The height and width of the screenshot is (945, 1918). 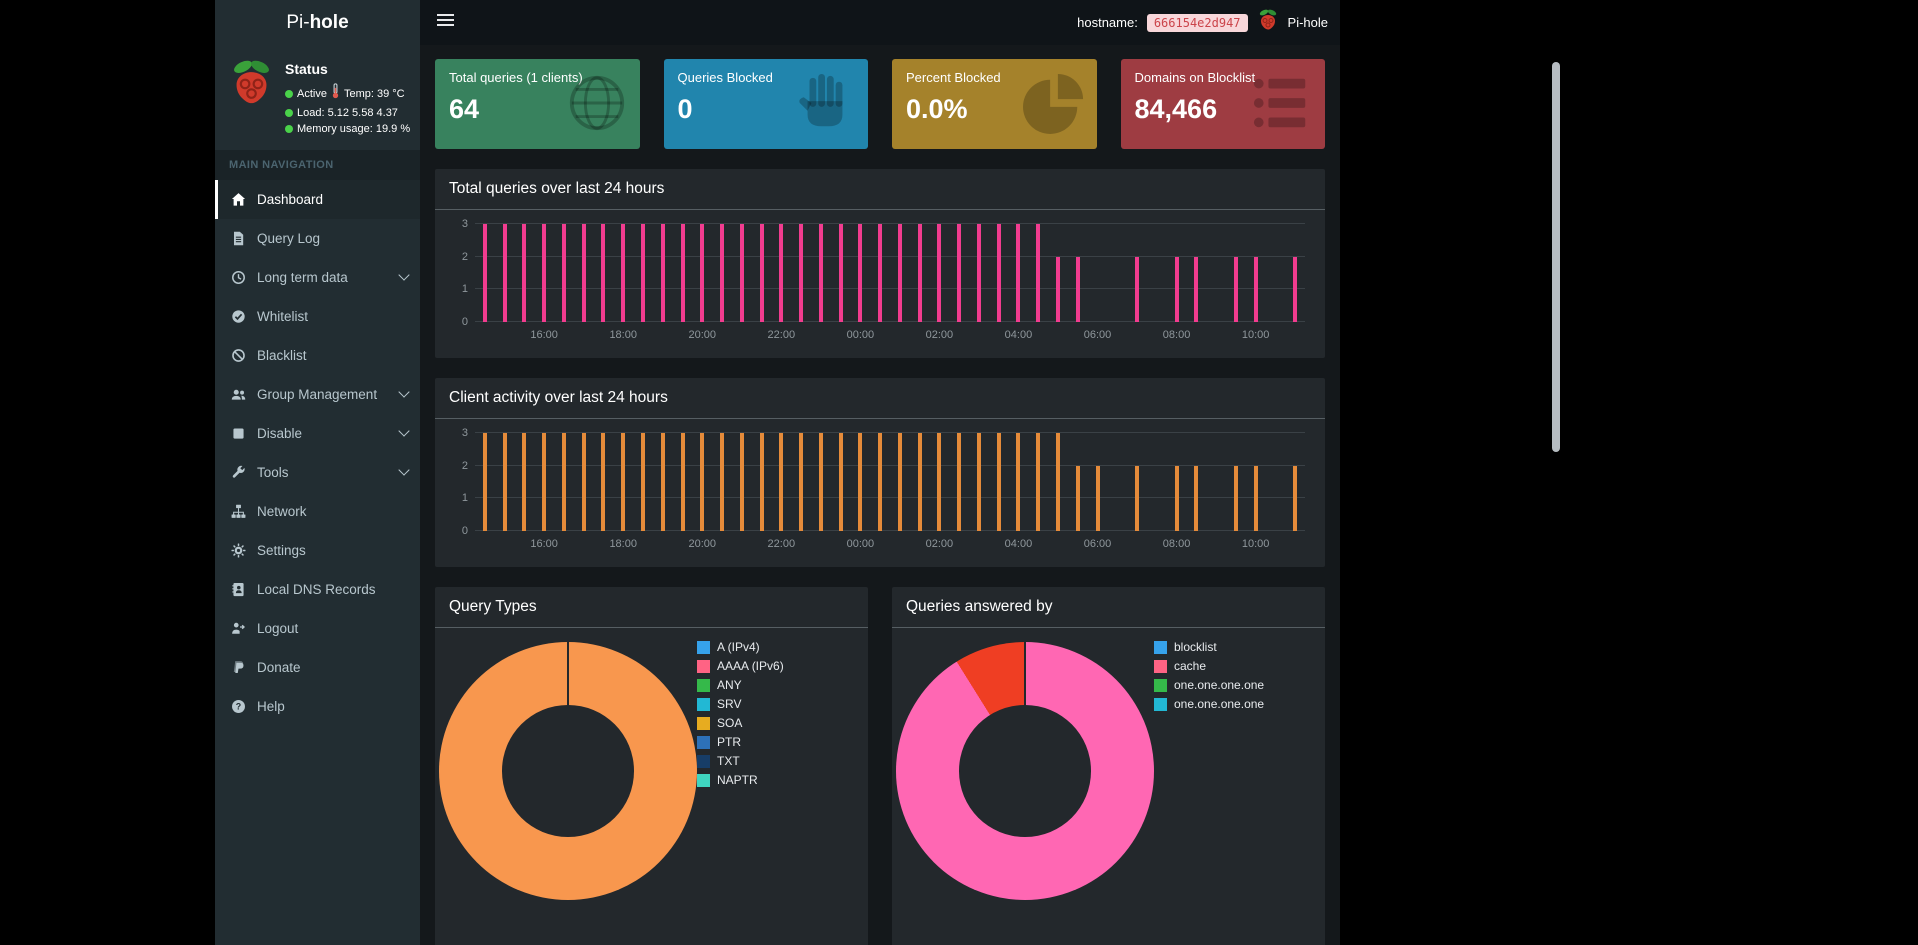 I want to click on sidebar-item-disable: Disable, so click(x=317, y=433).